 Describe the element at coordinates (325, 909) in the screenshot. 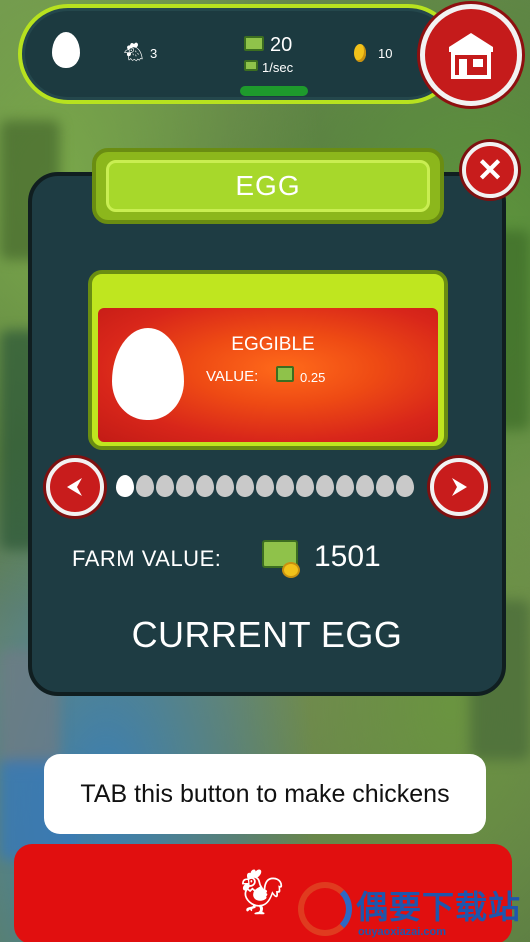

I see `watermark-logo` at that location.